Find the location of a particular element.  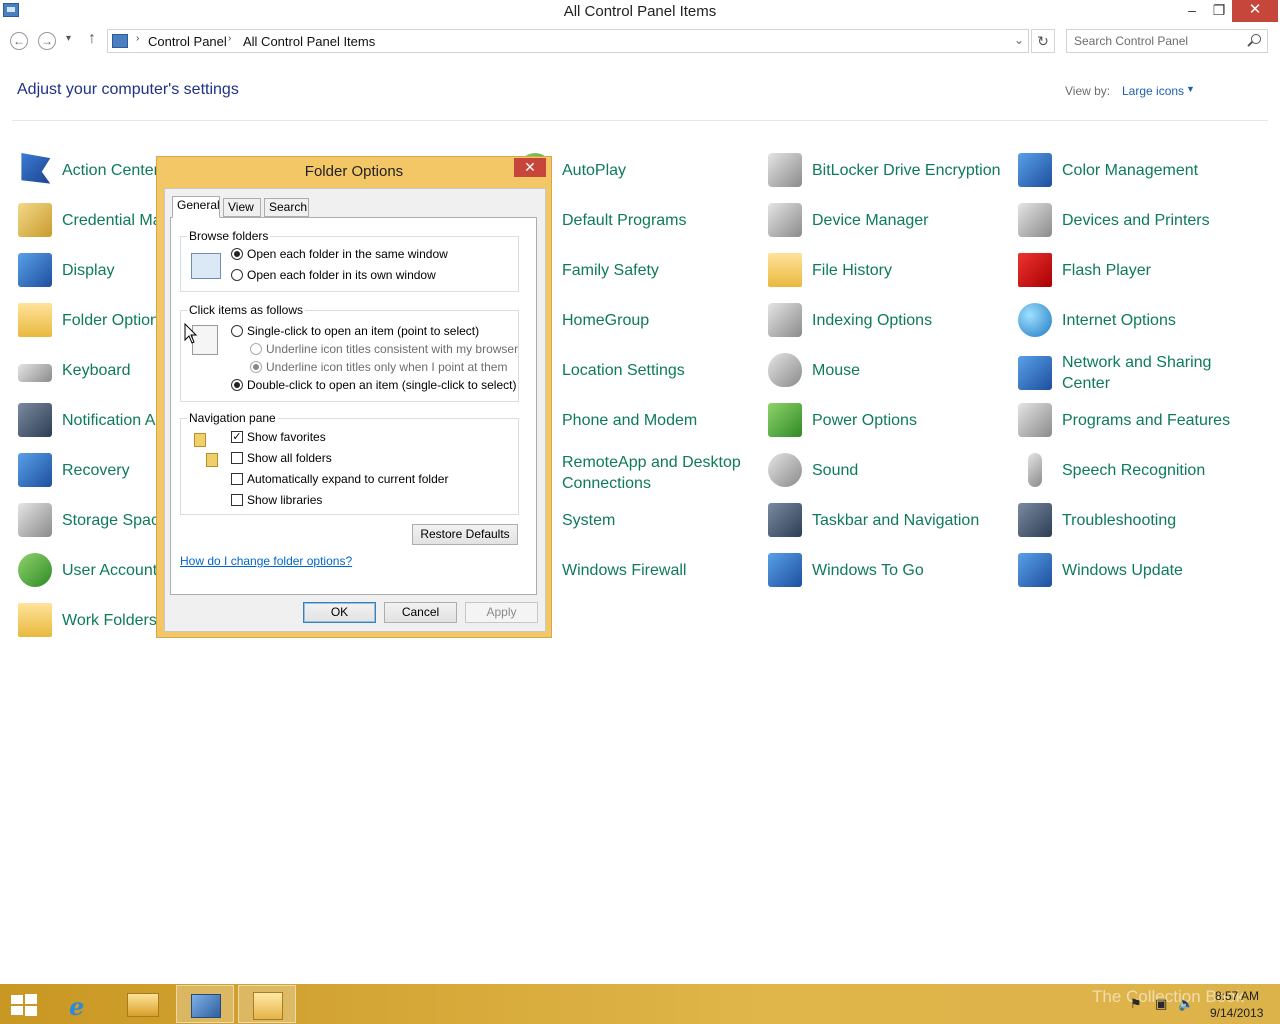

minimize-button: – is located at coordinates (1192, 11).